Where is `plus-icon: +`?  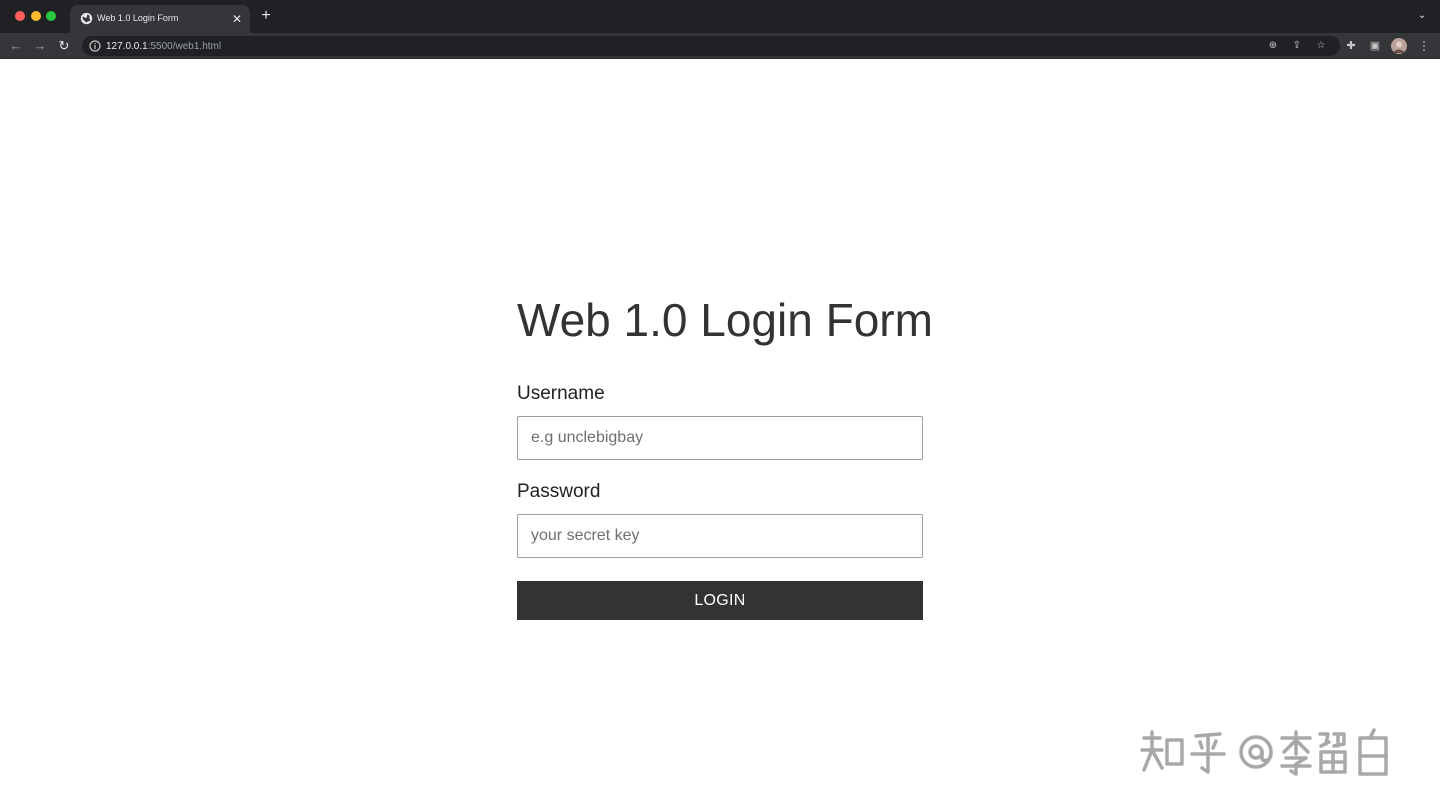
plus-icon: + is located at coordinates (266, 16).